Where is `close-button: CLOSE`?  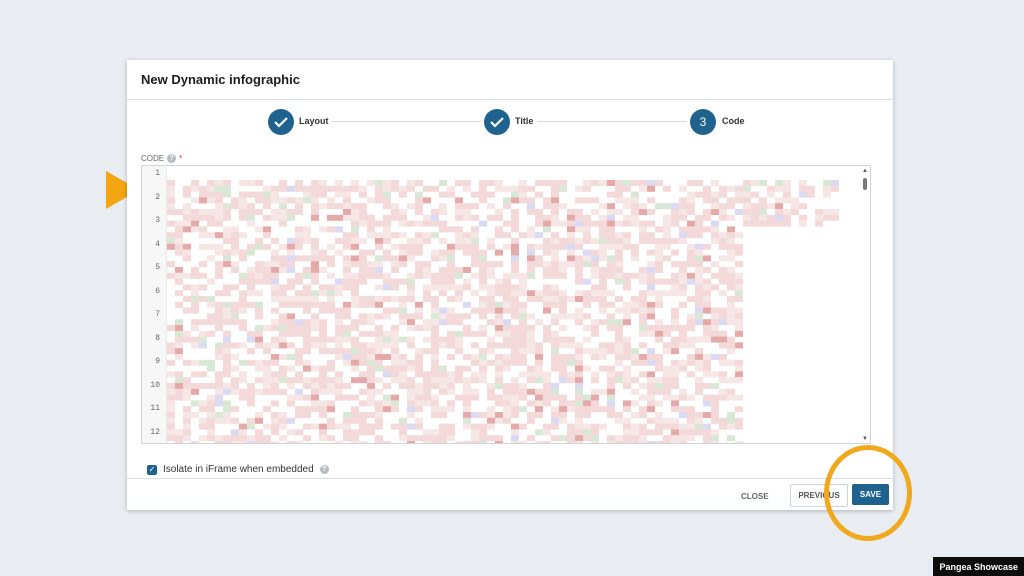
close-button: CLOSE is located at coordinates (755, 496).